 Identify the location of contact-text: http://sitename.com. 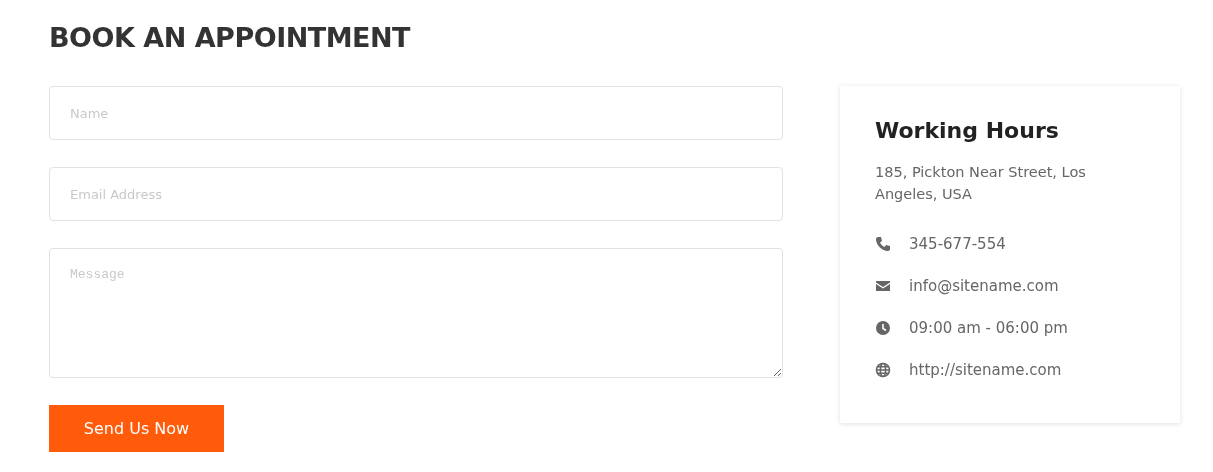
(985, 370).